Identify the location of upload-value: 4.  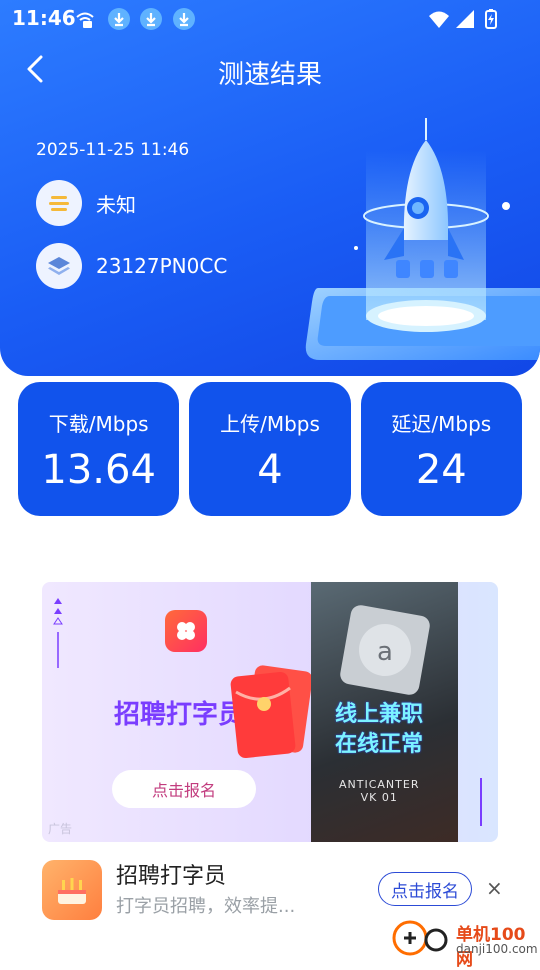
(270, 470).